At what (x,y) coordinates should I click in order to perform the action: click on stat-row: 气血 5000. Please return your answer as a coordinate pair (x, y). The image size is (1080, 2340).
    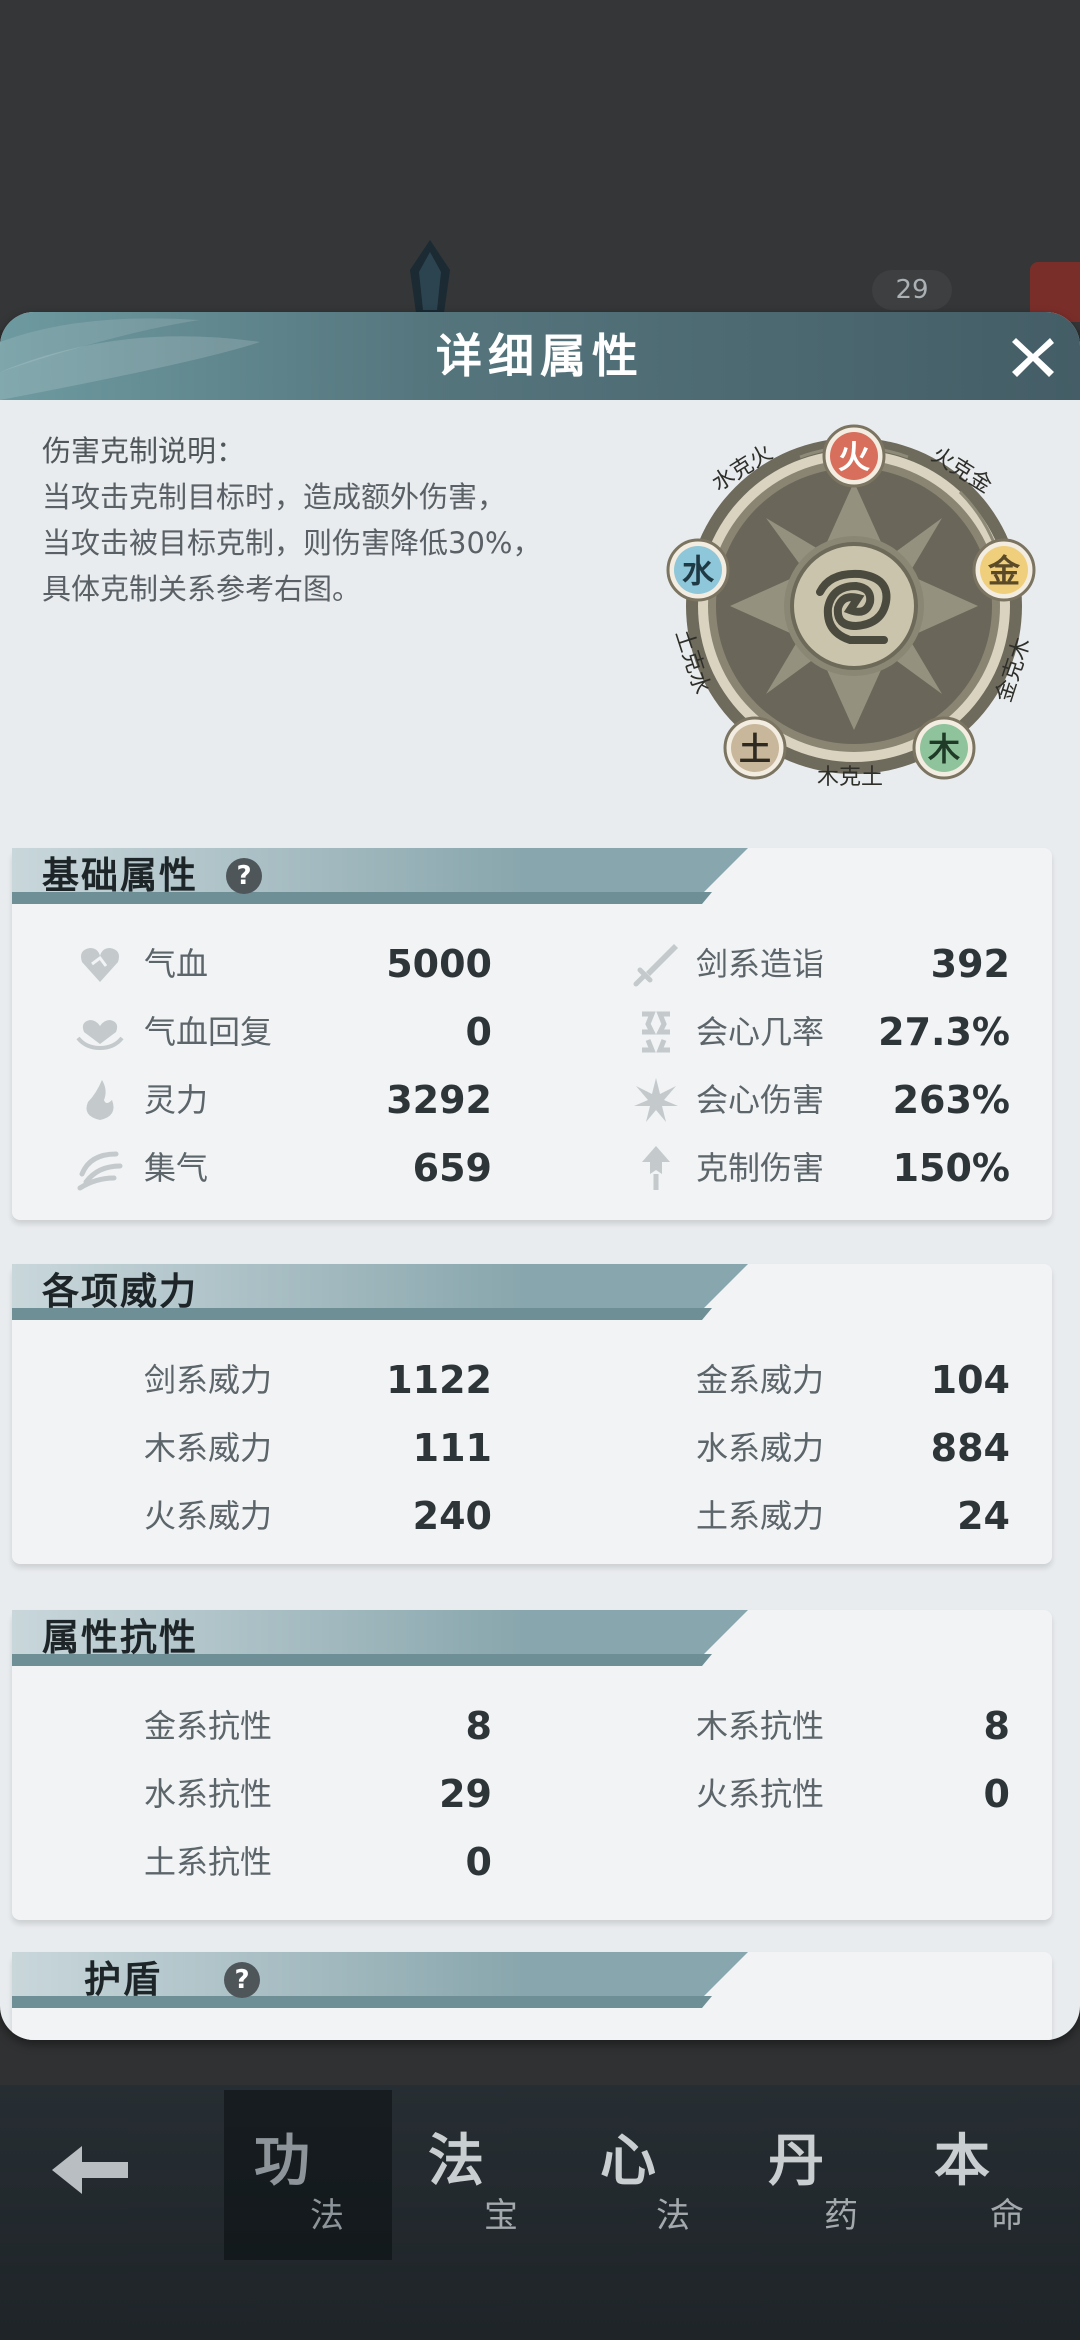
    Looking at the image, I should click on (272, 964).